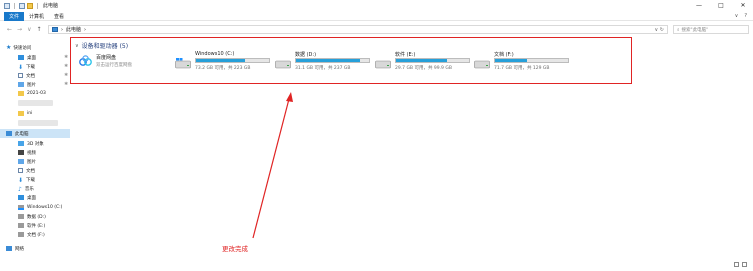 This screenshot has height=271, width=753. I want to click on arrow-shaft, so click(271, 168).